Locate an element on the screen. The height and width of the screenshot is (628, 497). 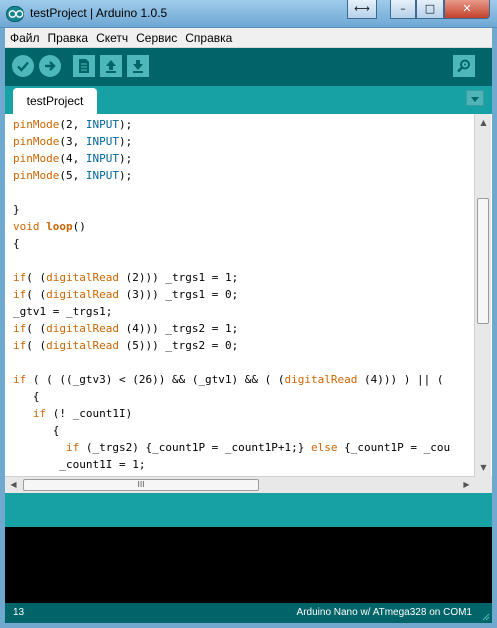
arrow-down-icon is located at coordinates (138, 66).